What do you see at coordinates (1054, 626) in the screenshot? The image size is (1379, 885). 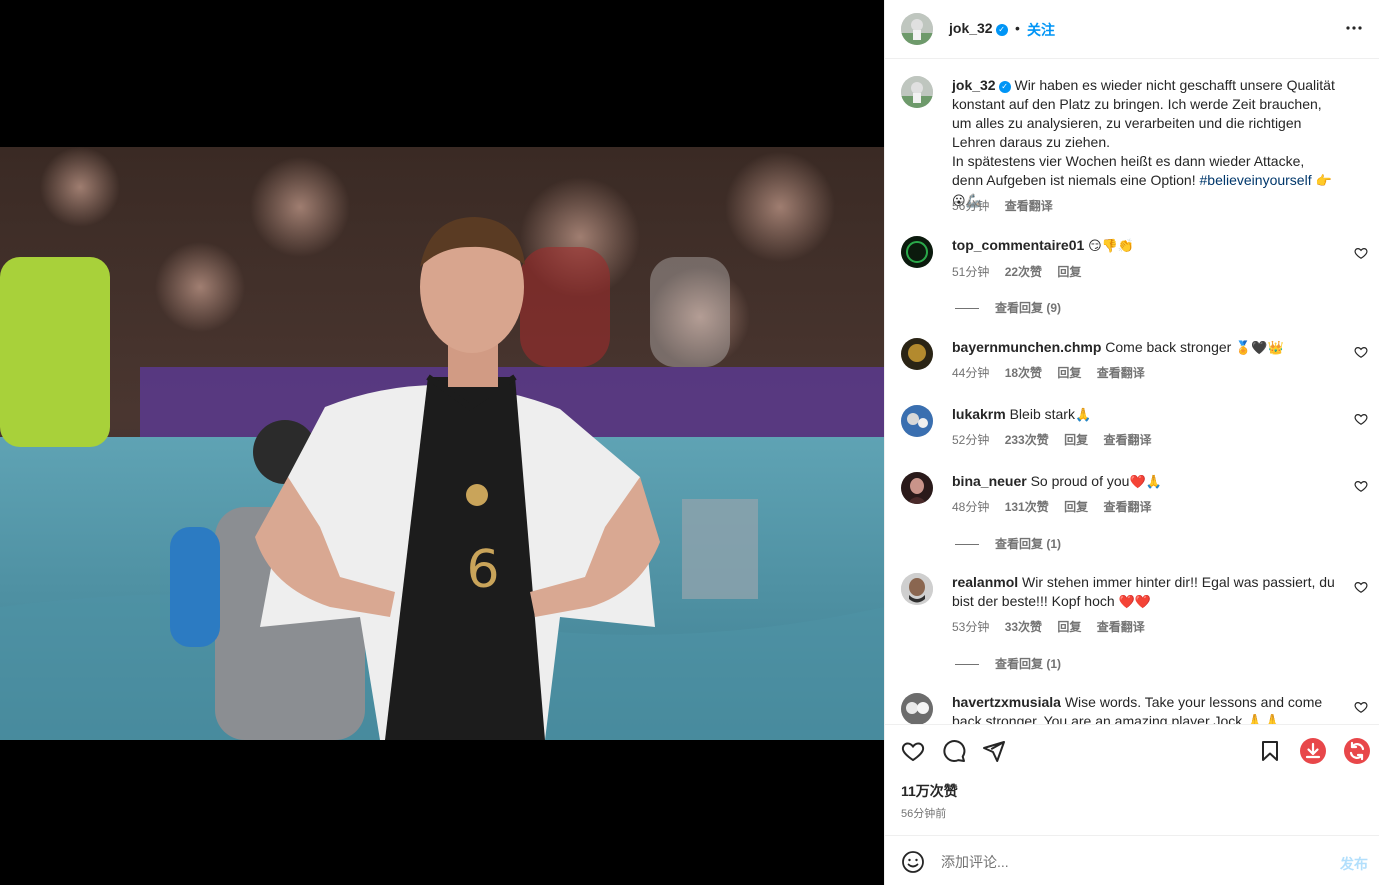 I see `comment-meta: 53分钟 33次赞 回复 查看翻译` at bounding box center [1054, 626].